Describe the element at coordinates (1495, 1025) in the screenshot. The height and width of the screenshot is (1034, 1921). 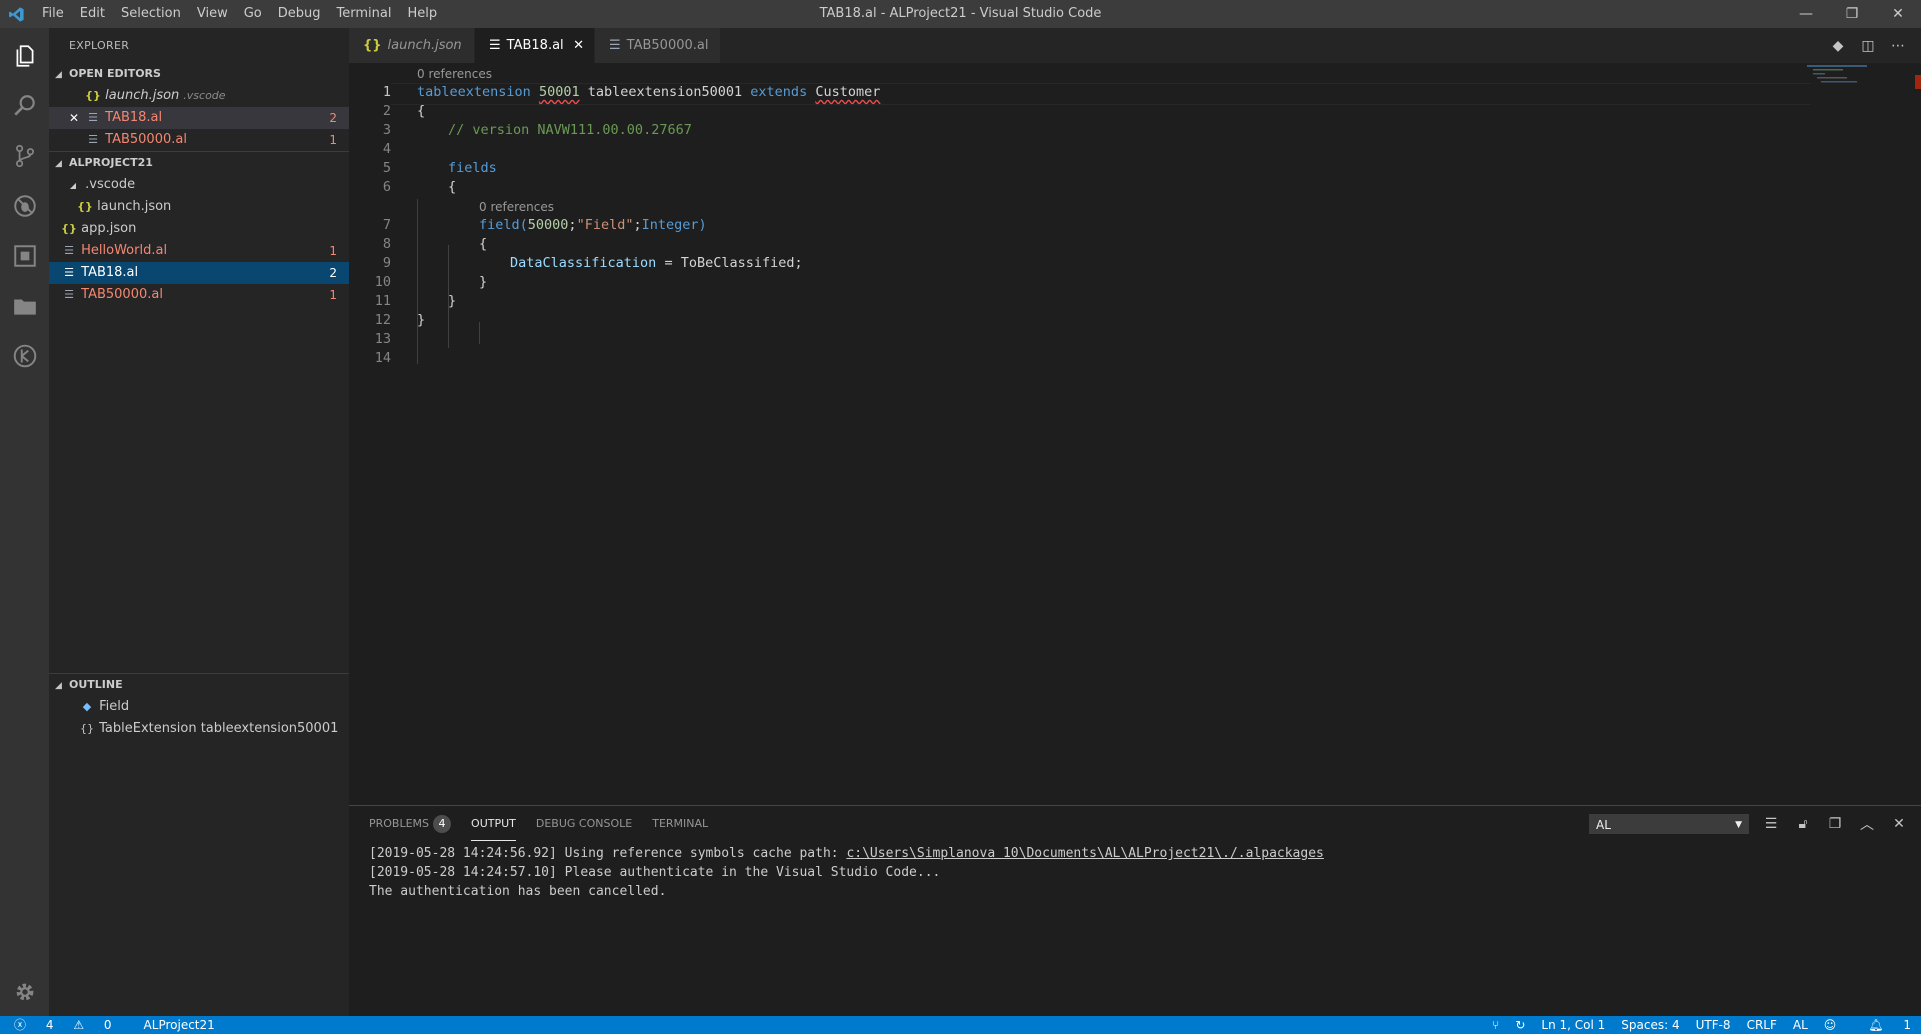
I see `branch-icon: ⑂` at that location.